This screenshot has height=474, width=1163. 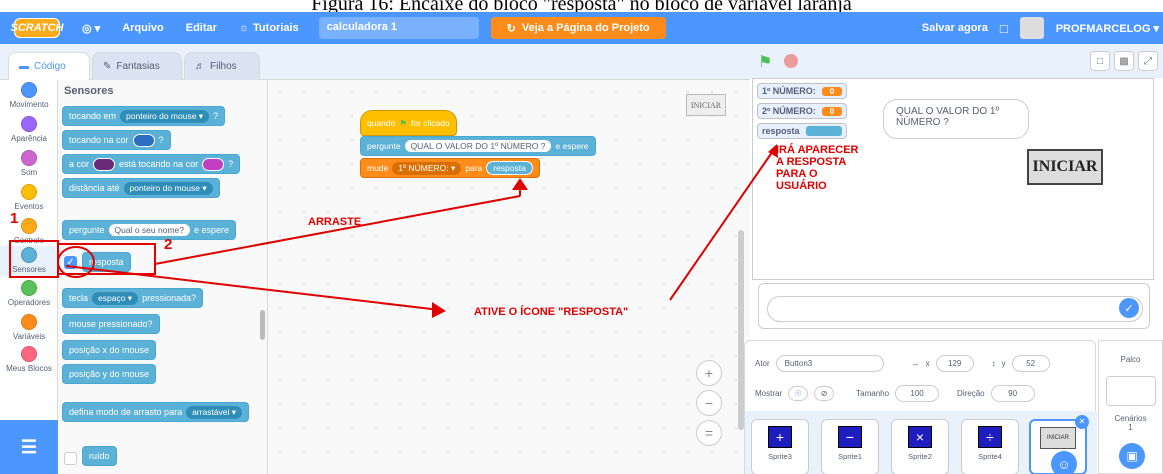 I want to click on sprite-tile: × Sprite2, so click(x=920, y=446).